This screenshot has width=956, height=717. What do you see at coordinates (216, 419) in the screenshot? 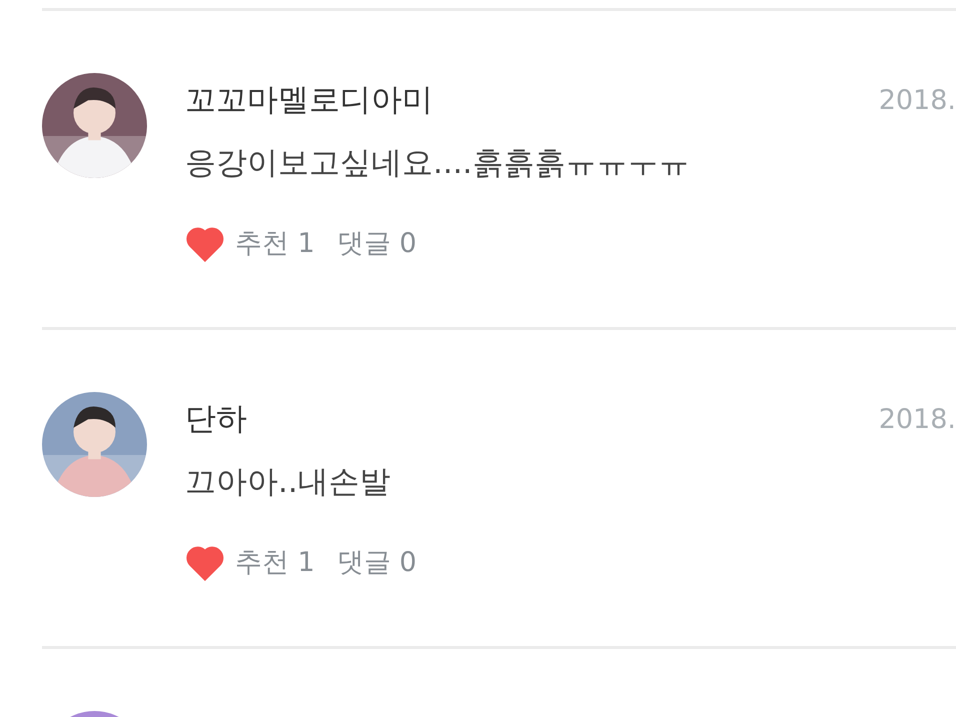
I see `author-name: 단하` at bounding box center [216, 419].